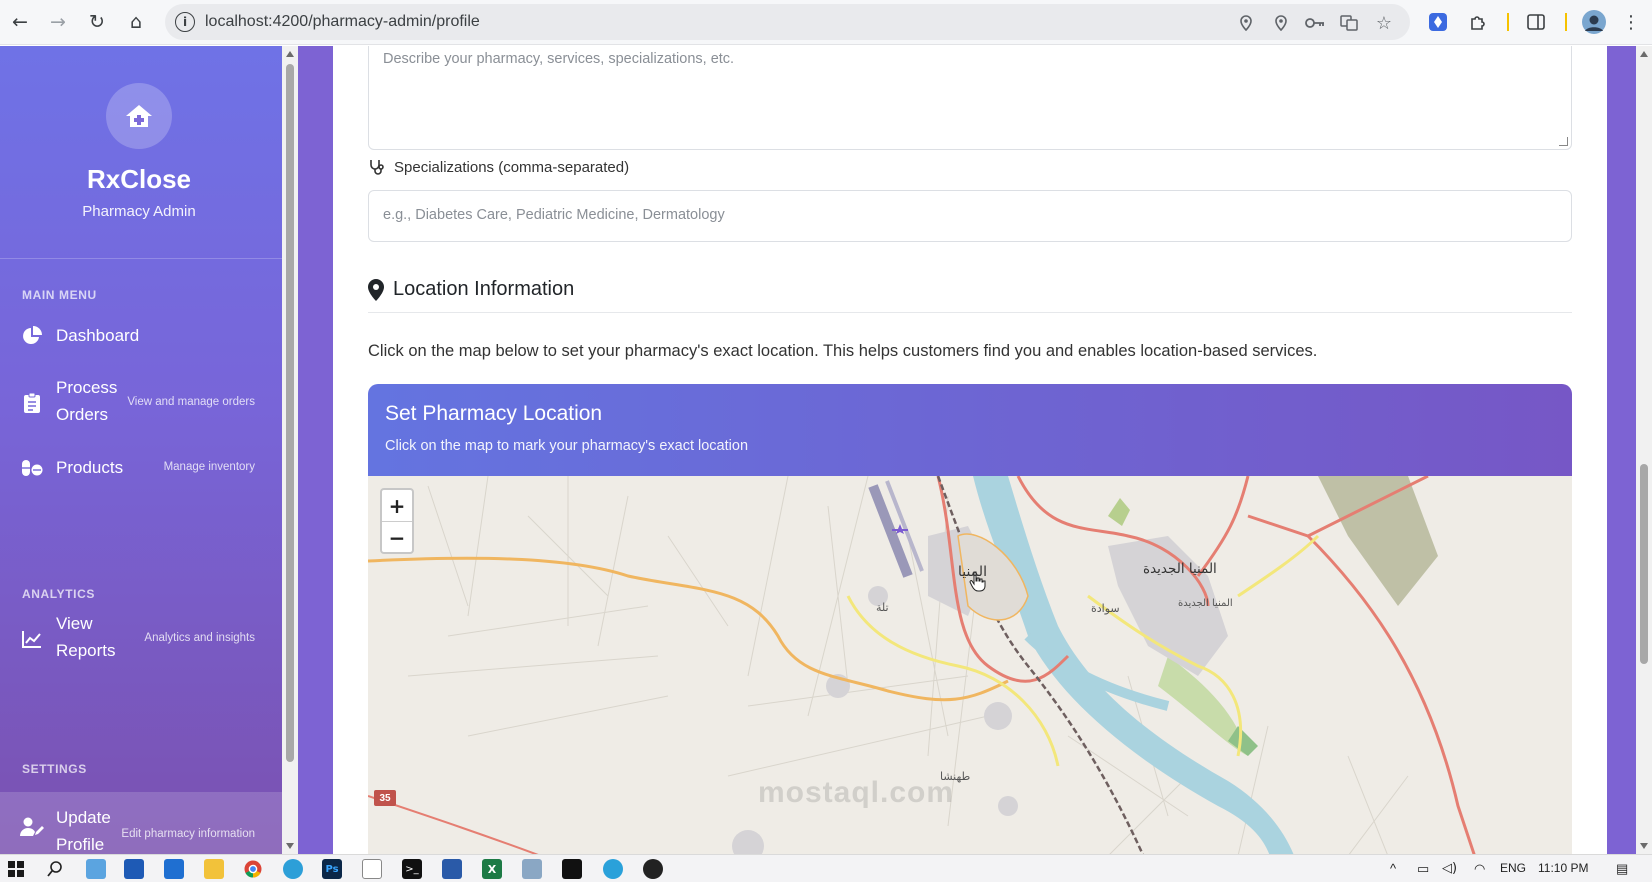 The height and width of the screenshot is (882, 1652). Describe the element at coordinates (16, 869) in the screenshot. I see `windows-start-icon` at that location.